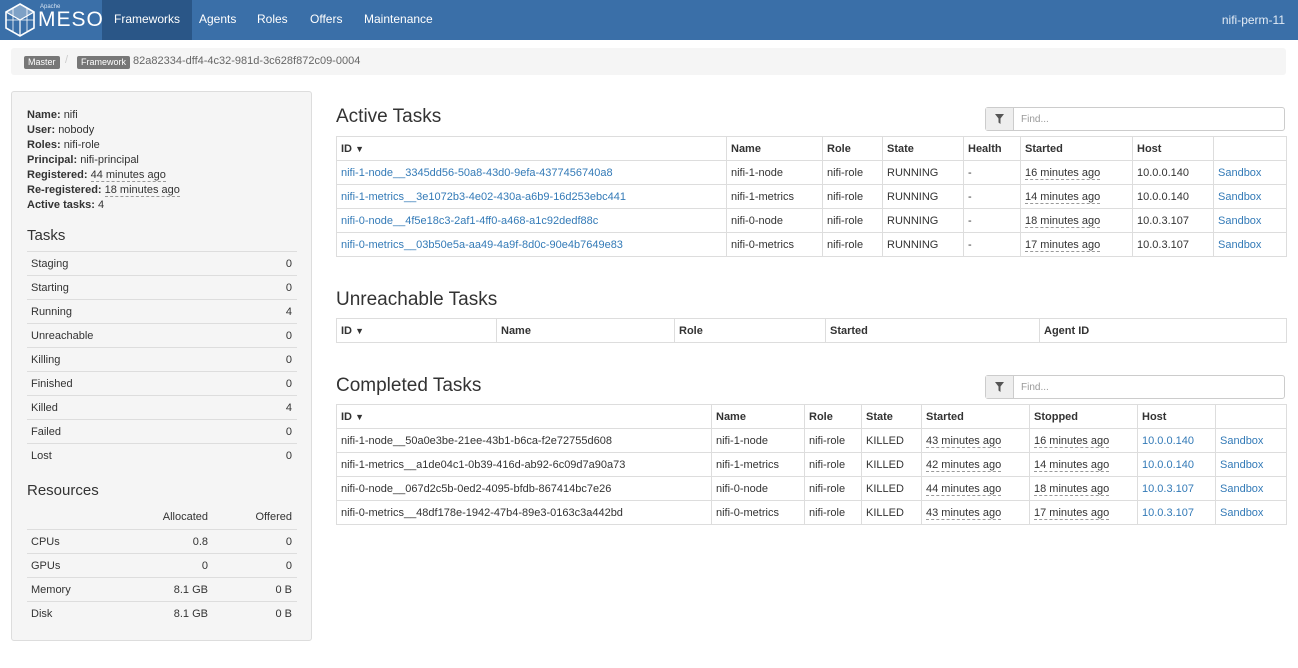 This screenshot has width=1298, height=668. I want to click on column-health: Health, so click(992, 148).